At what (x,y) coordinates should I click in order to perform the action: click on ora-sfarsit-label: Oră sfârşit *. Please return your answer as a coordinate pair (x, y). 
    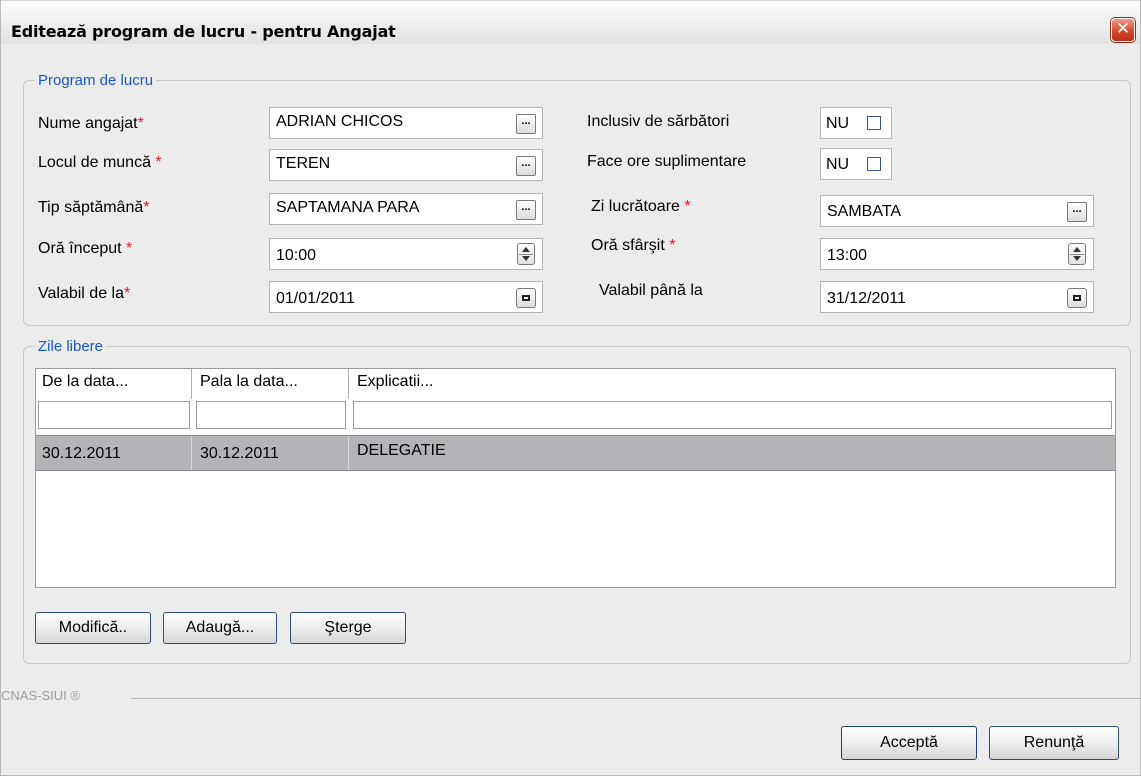
    Looking at the image, I should click on (633, 245).